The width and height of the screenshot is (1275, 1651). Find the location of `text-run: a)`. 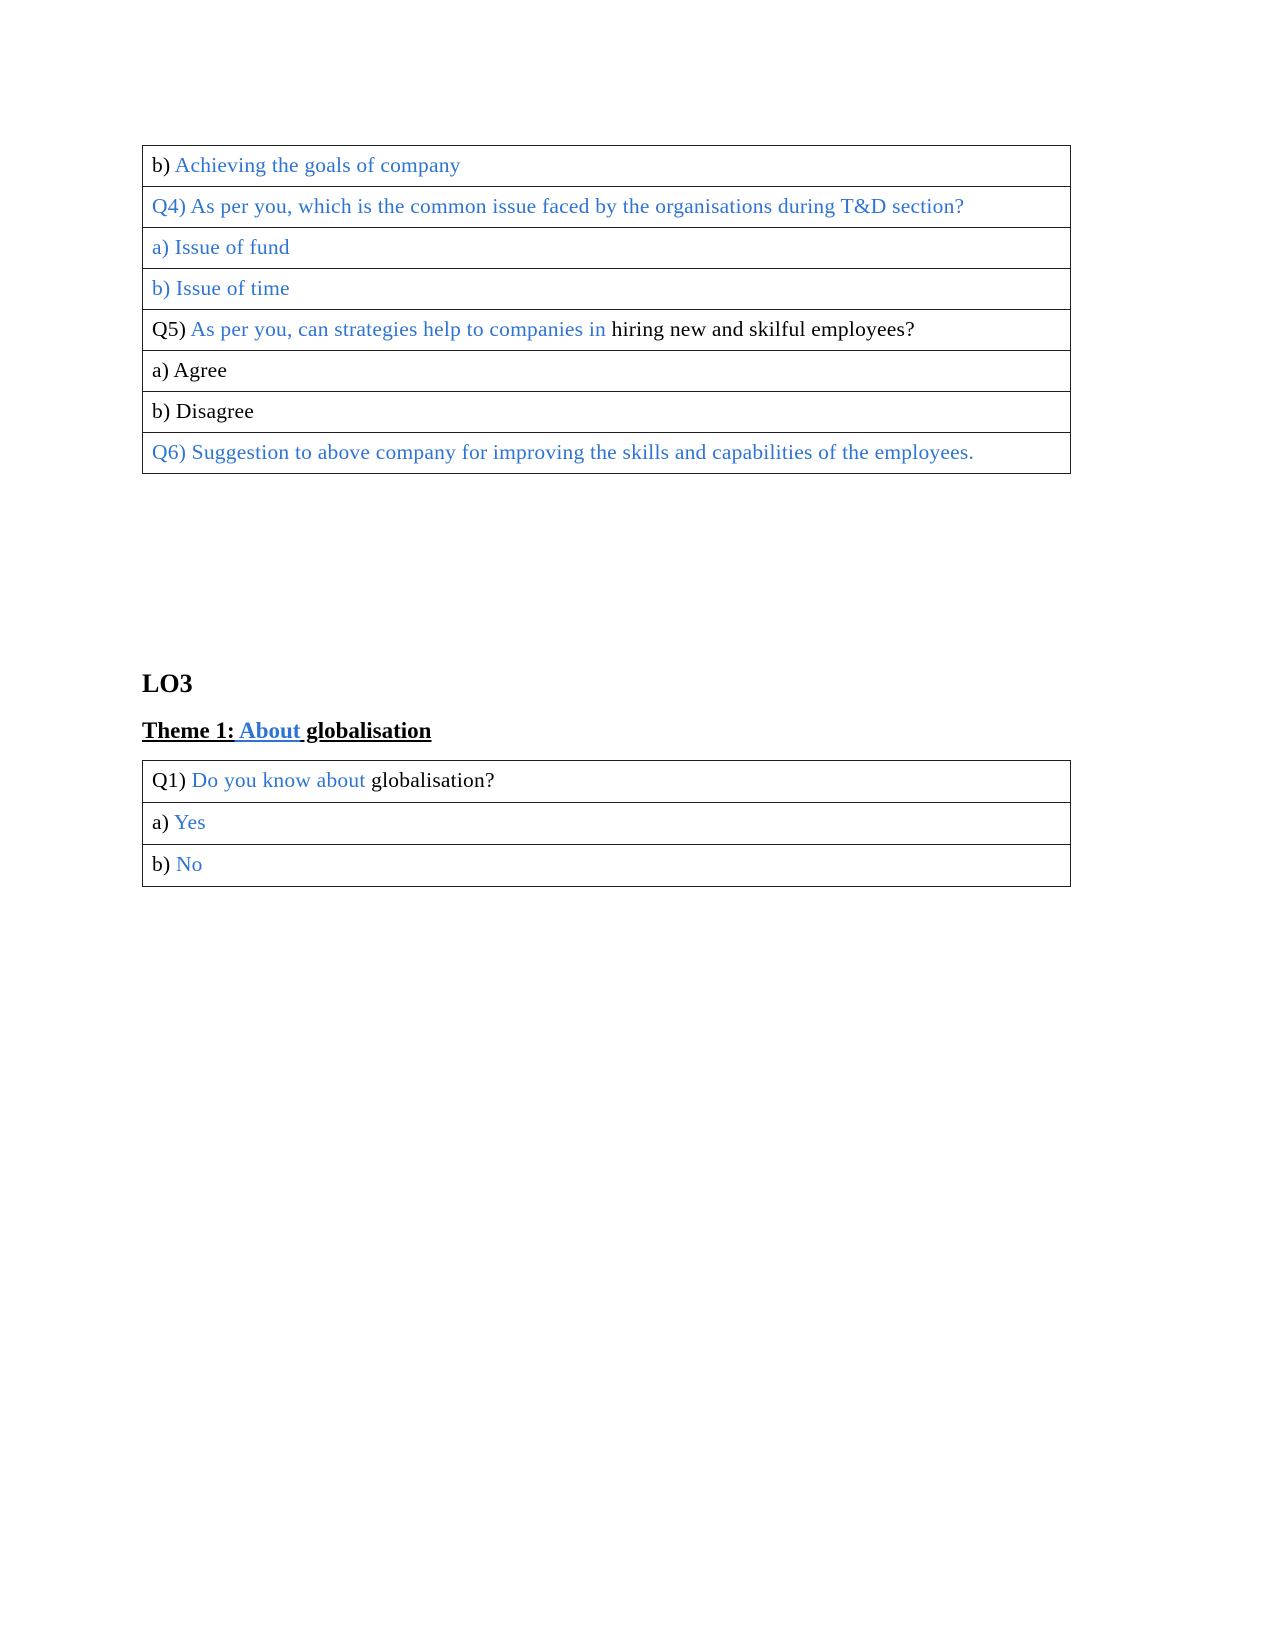

text-run: a) is located at coordinates (163, 822).